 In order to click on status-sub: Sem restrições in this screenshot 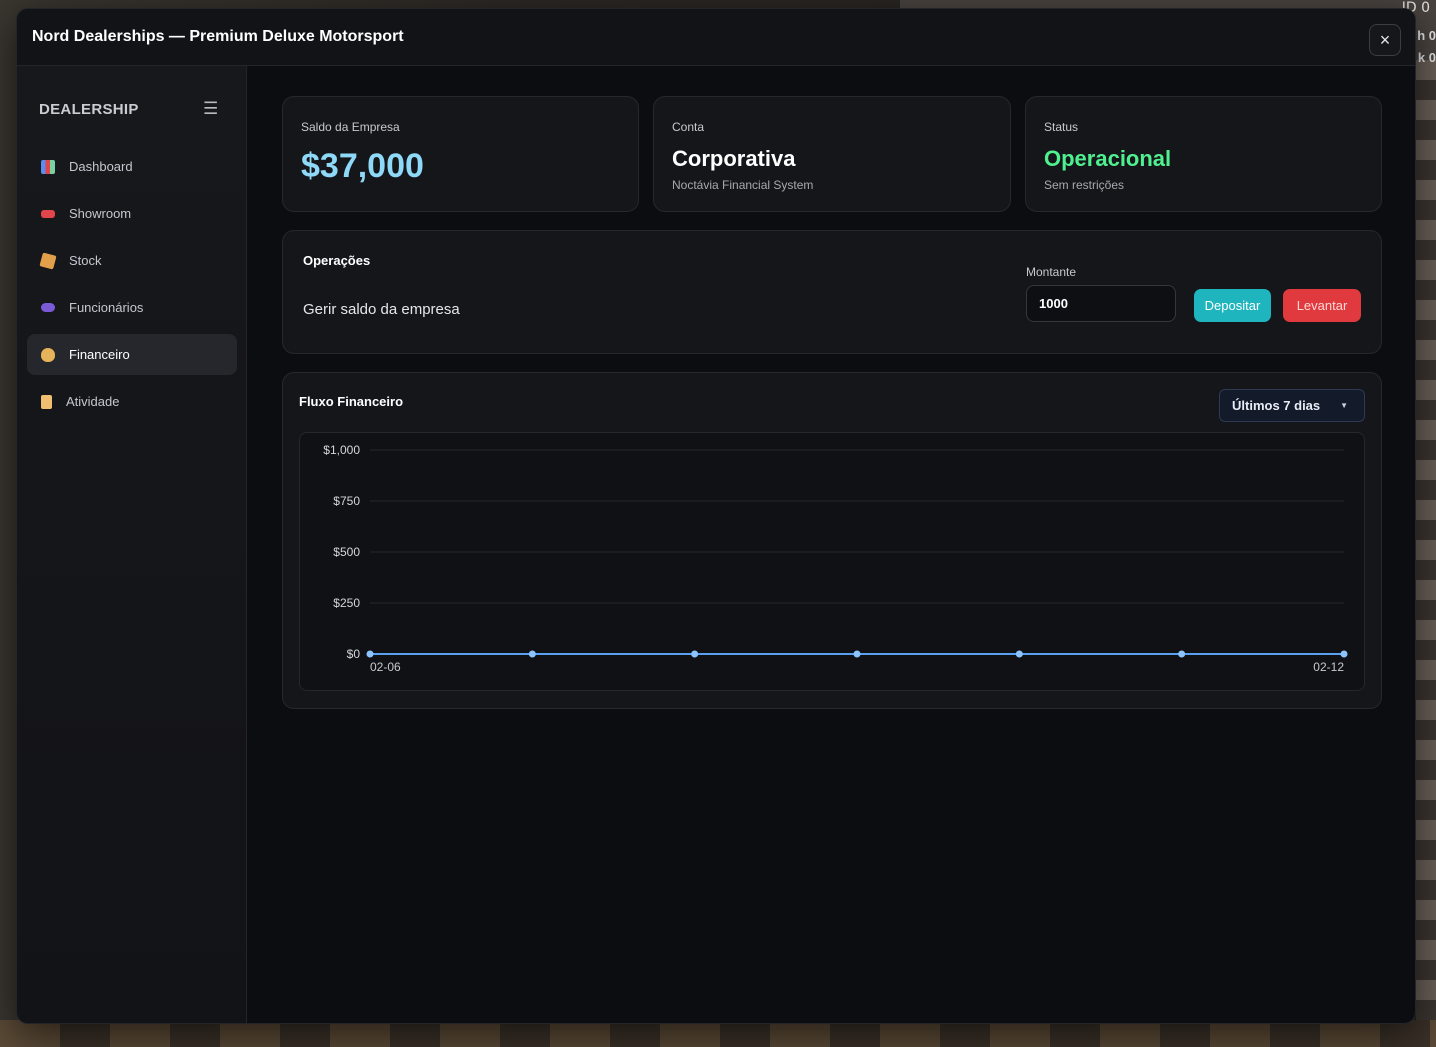, I will do `click(1084, 185)`.